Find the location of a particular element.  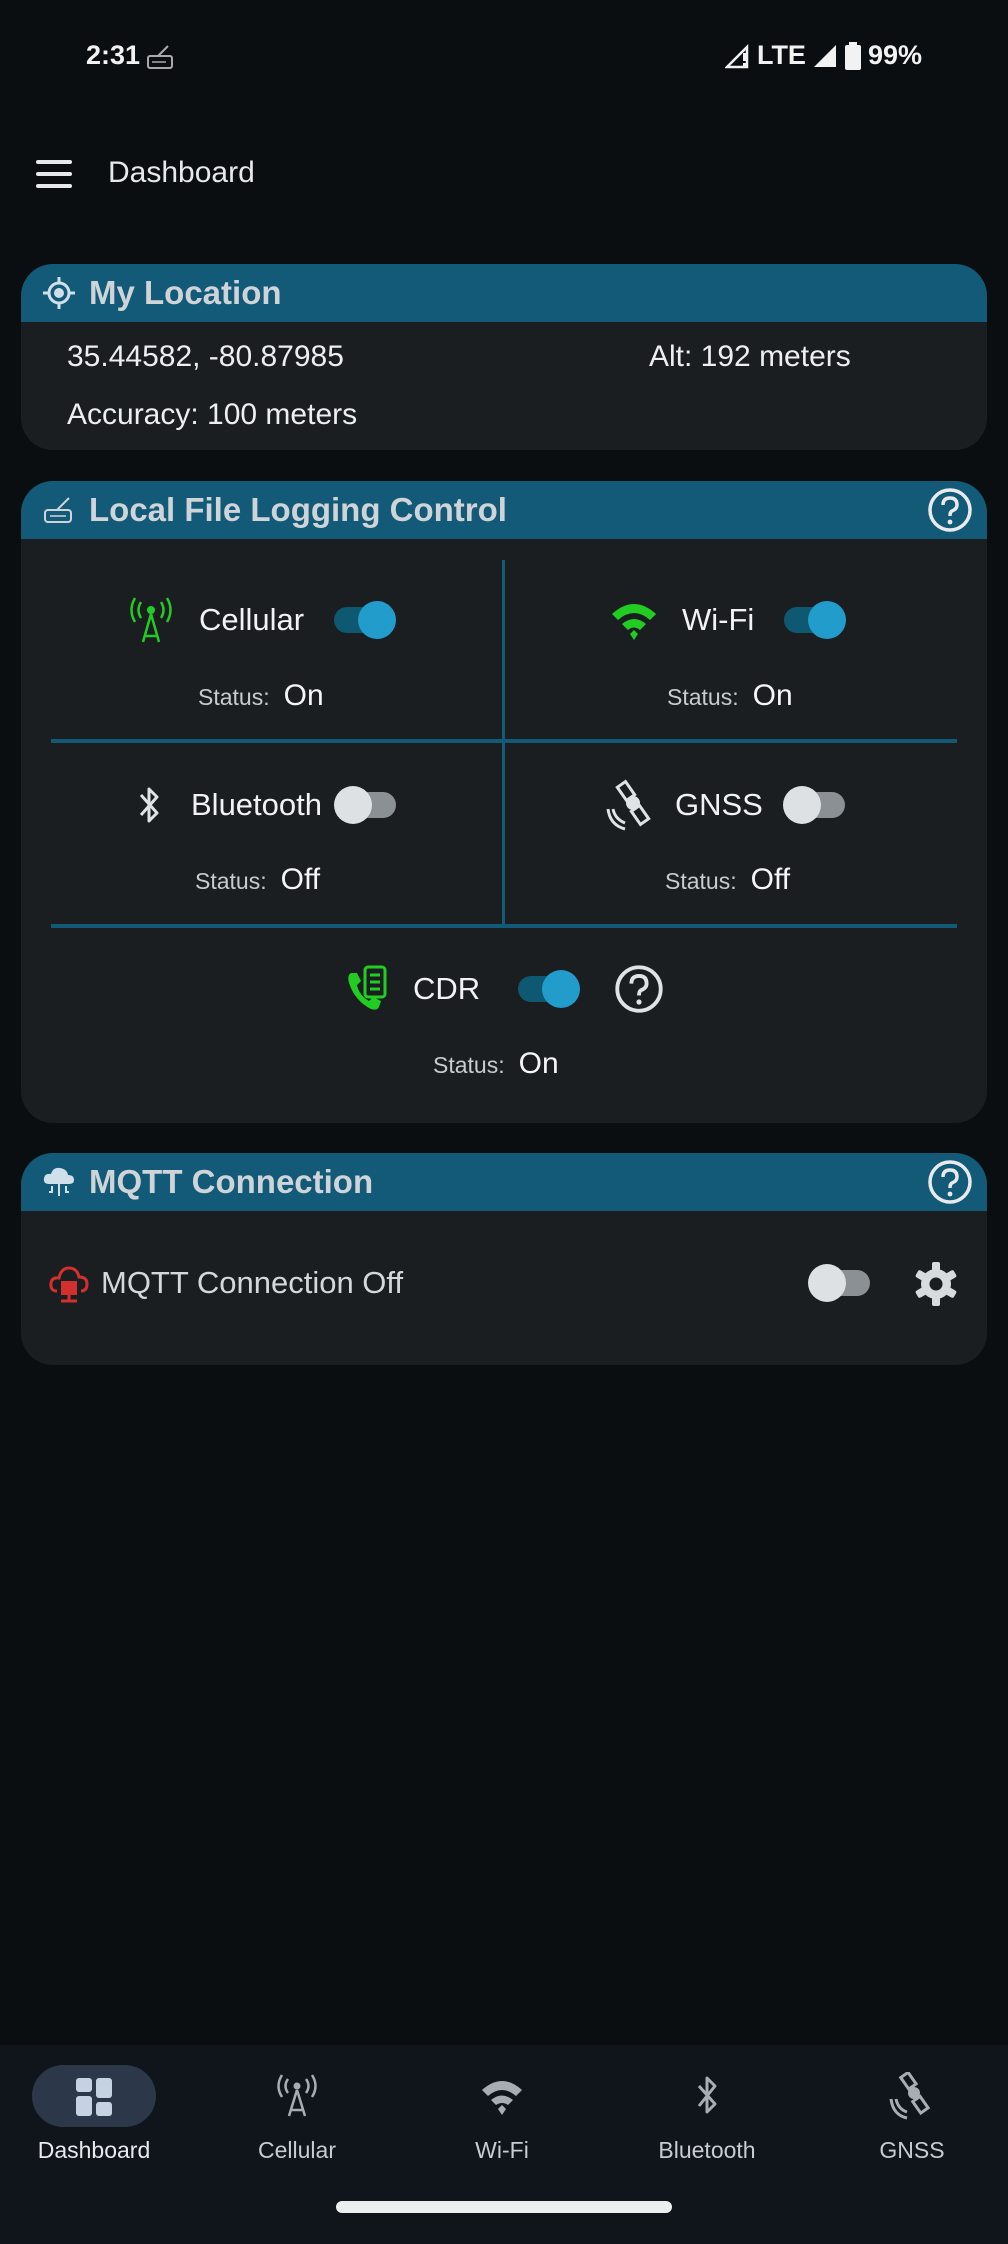

wifi-label: Wi-Fi is located at coordinates (718, 619).